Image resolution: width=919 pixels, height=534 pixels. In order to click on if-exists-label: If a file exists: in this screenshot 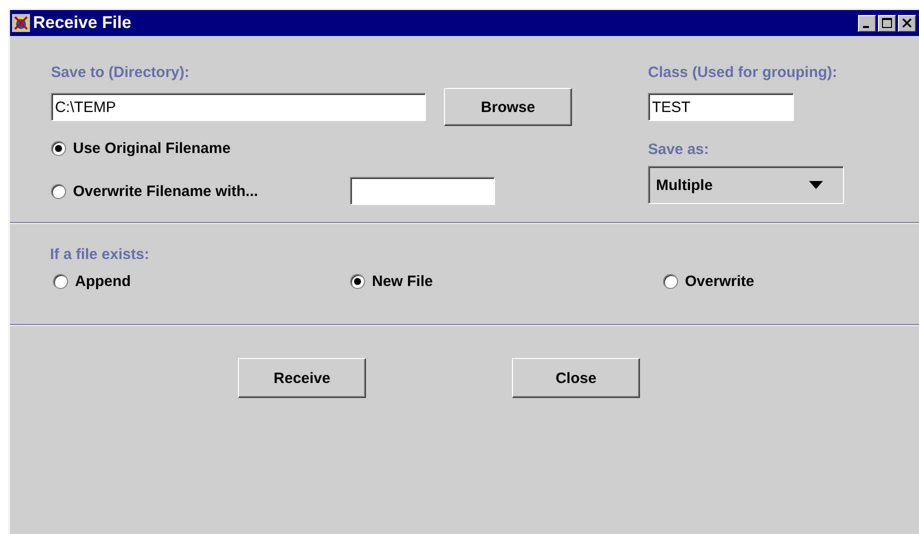, I will do `click(100, 254)`.